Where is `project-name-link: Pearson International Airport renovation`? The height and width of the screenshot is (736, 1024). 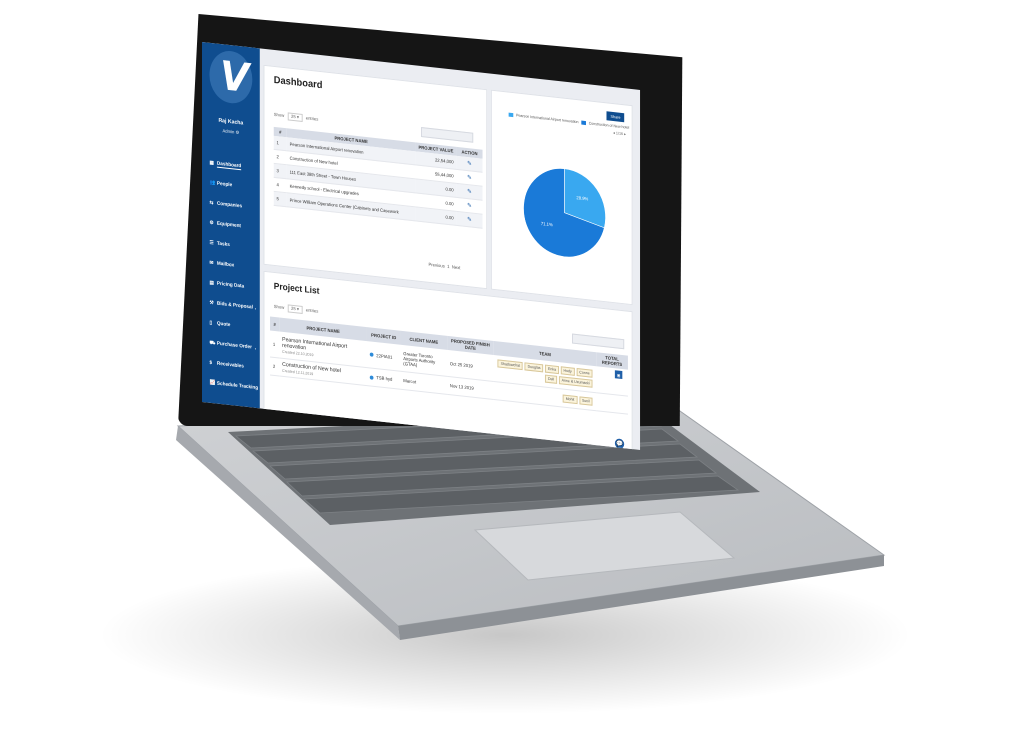 project-name-link: Pearson International Airport renovation is located at coordinates (314, 343).